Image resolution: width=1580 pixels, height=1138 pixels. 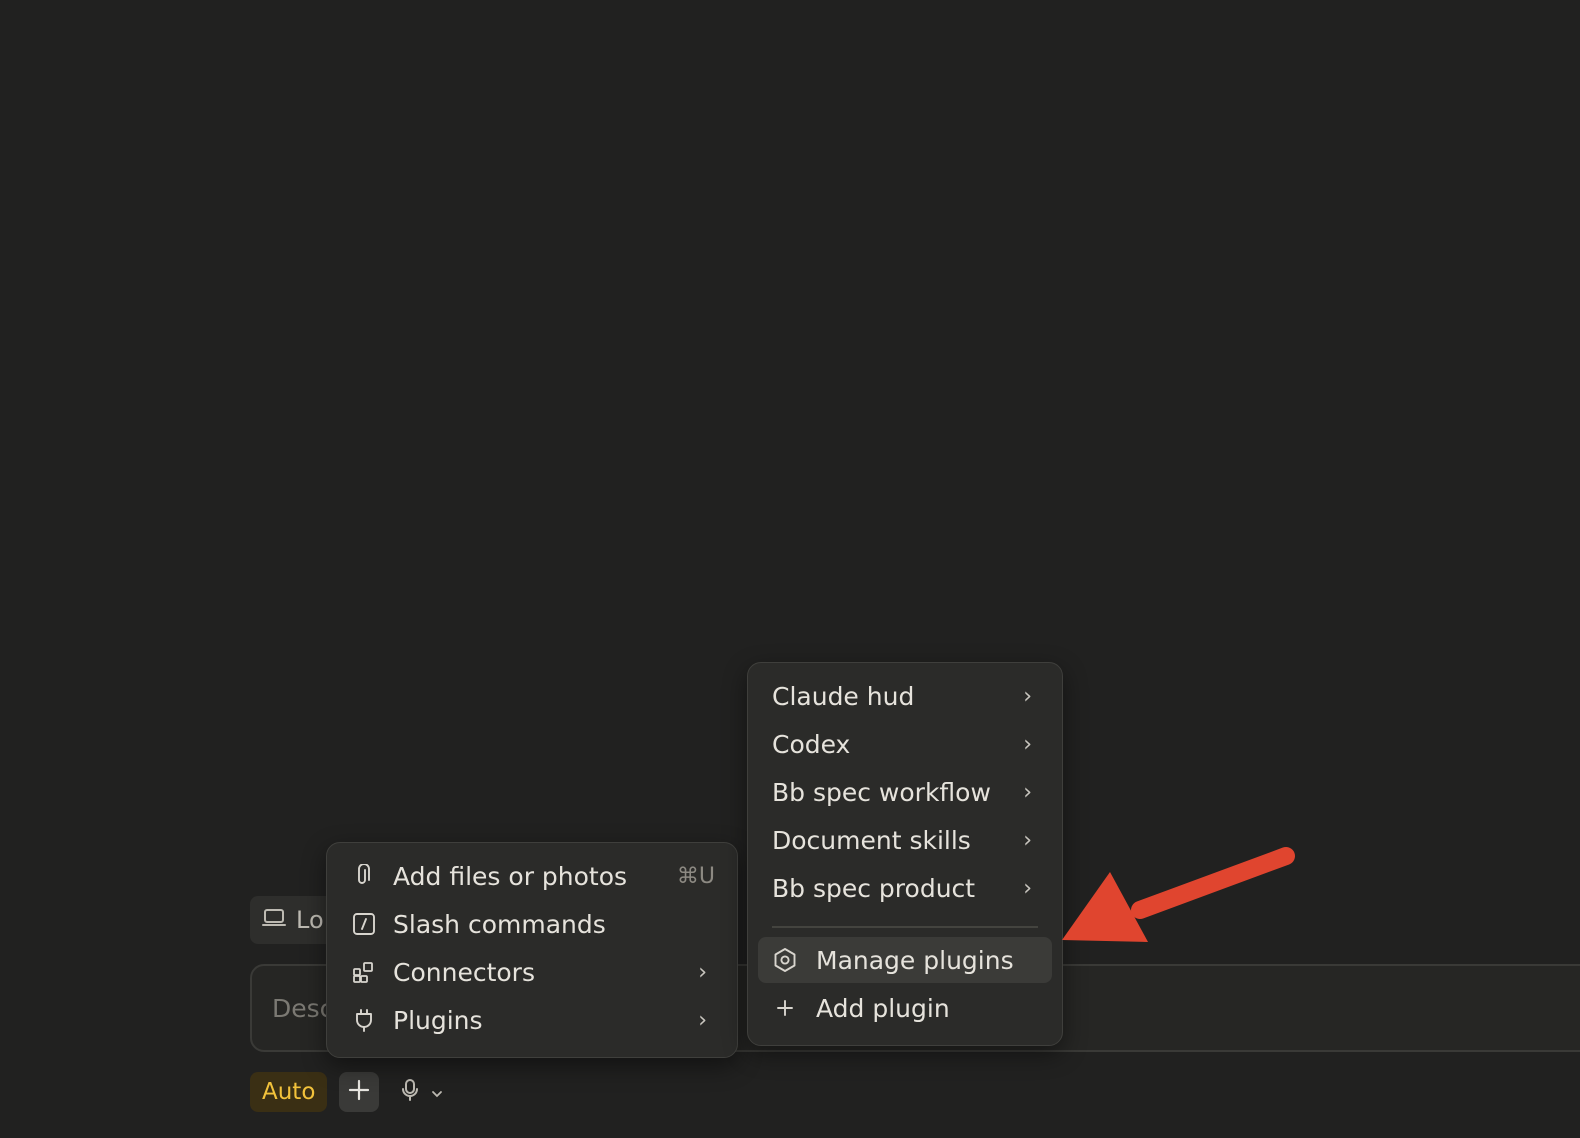 I want to click on menu-divider, so click(x=905, y=927).